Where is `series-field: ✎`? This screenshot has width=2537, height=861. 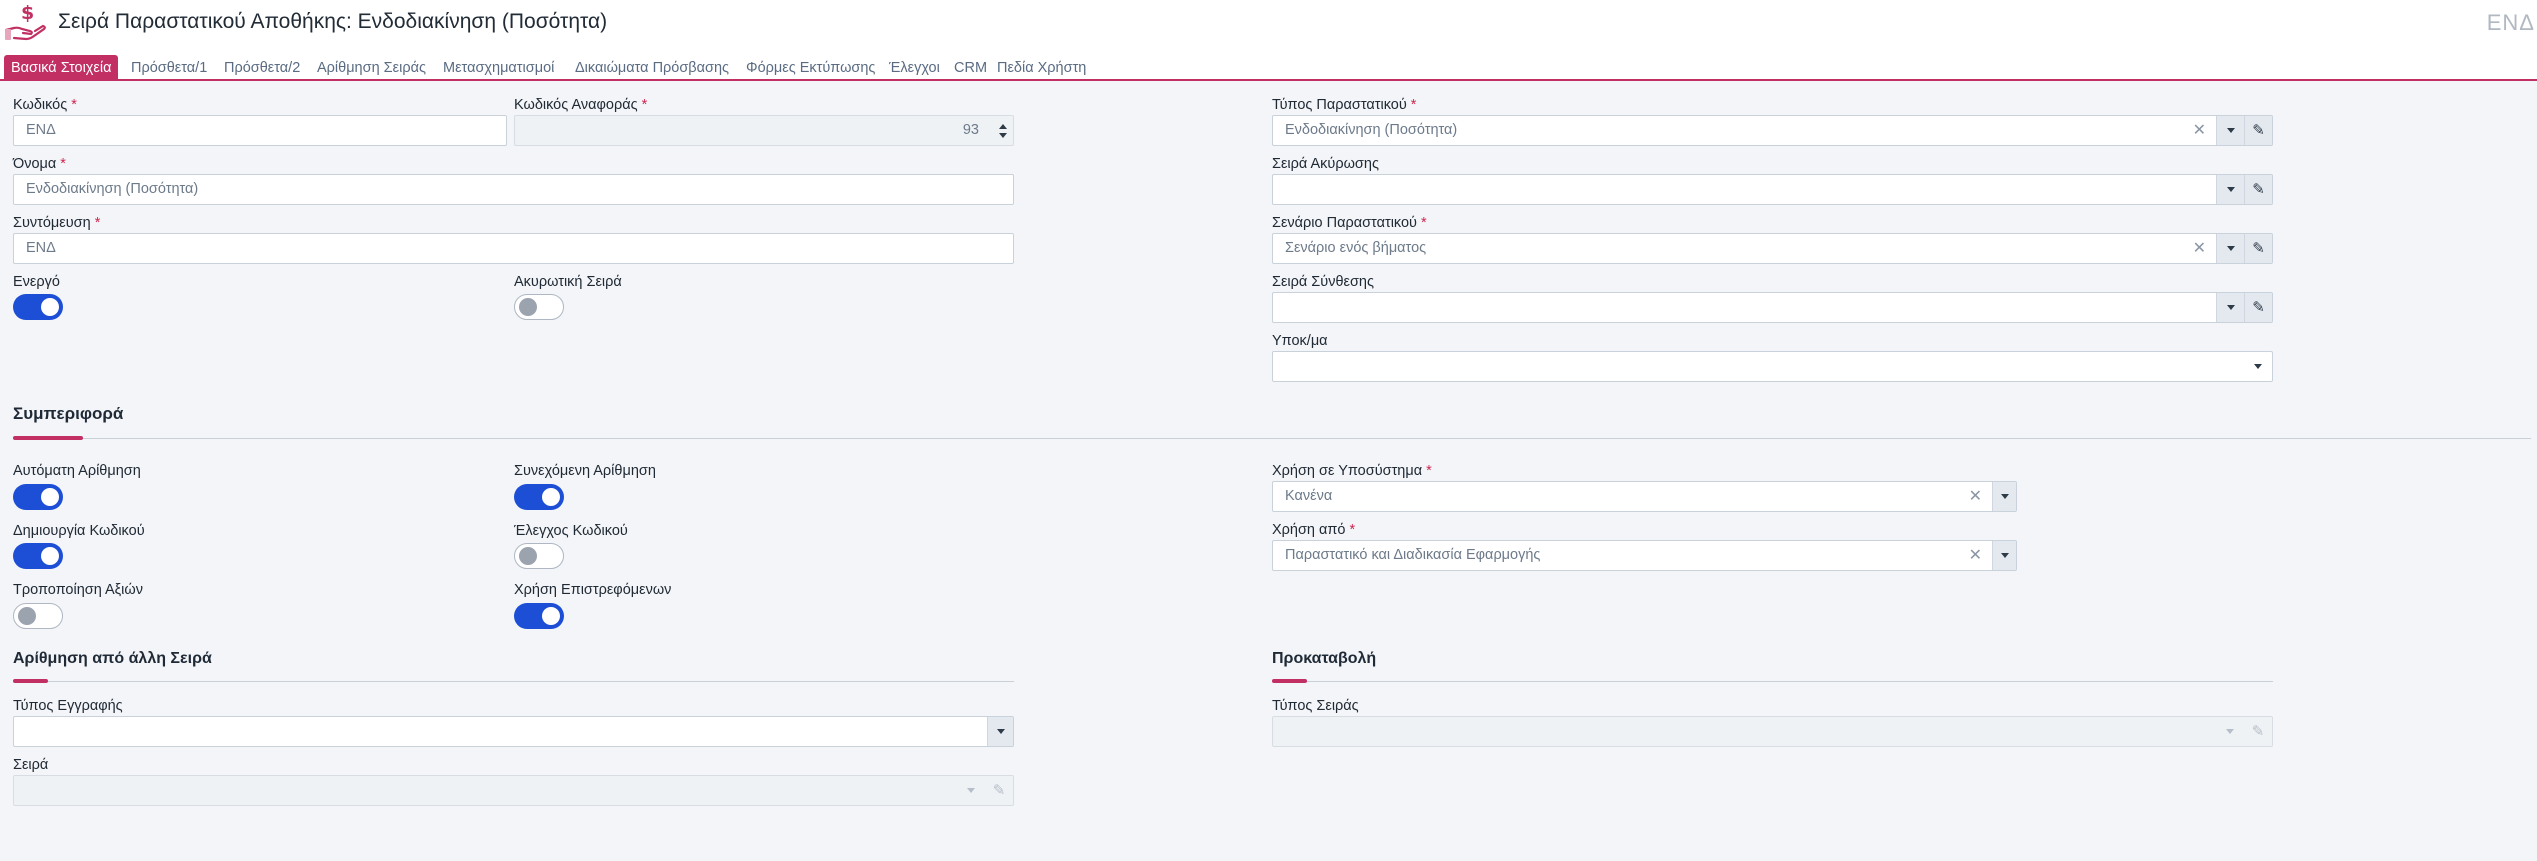 series-field: ✎ is located at coordinates (513, 790).